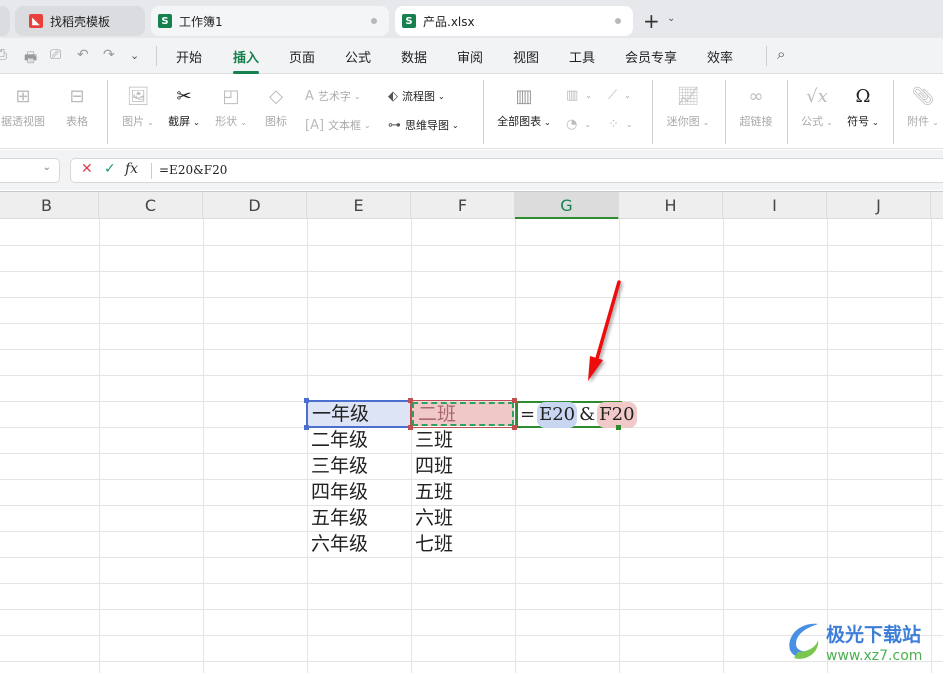  What do you see at coordinates (804, 641) in the screenshot?
I see `watermark-logo-icon` at bounding box center [804, 641].